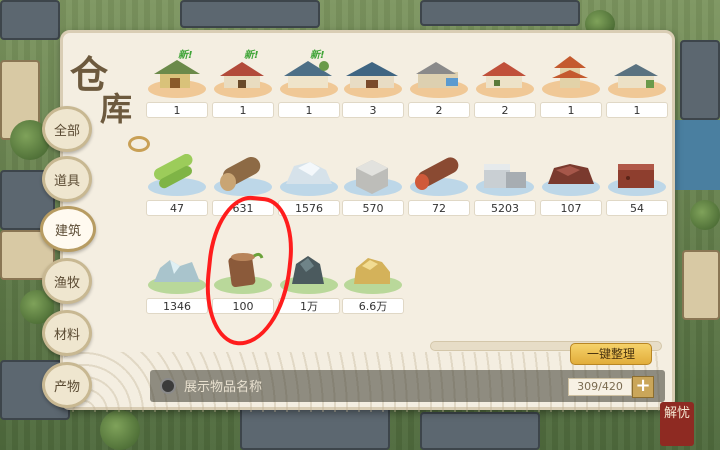 This screenshot has height=450, width=720. I want to click on blue-hall-building-icon, so click(372, 75).